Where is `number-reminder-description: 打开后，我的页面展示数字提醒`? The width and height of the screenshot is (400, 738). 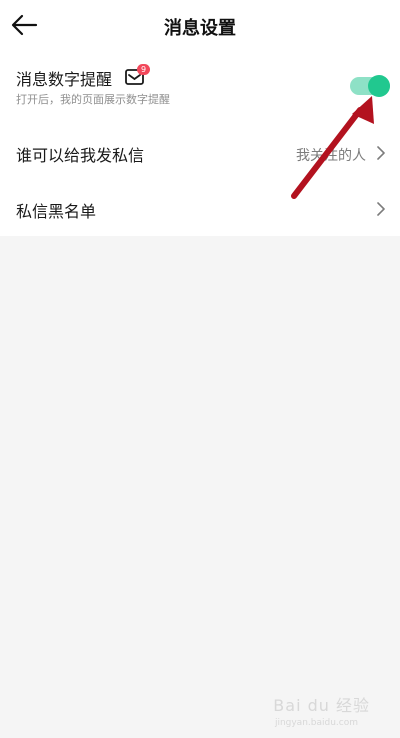
number-reminder-description: 打开后，我的页面展示数字提醒 is located at coordinates (93, 99).